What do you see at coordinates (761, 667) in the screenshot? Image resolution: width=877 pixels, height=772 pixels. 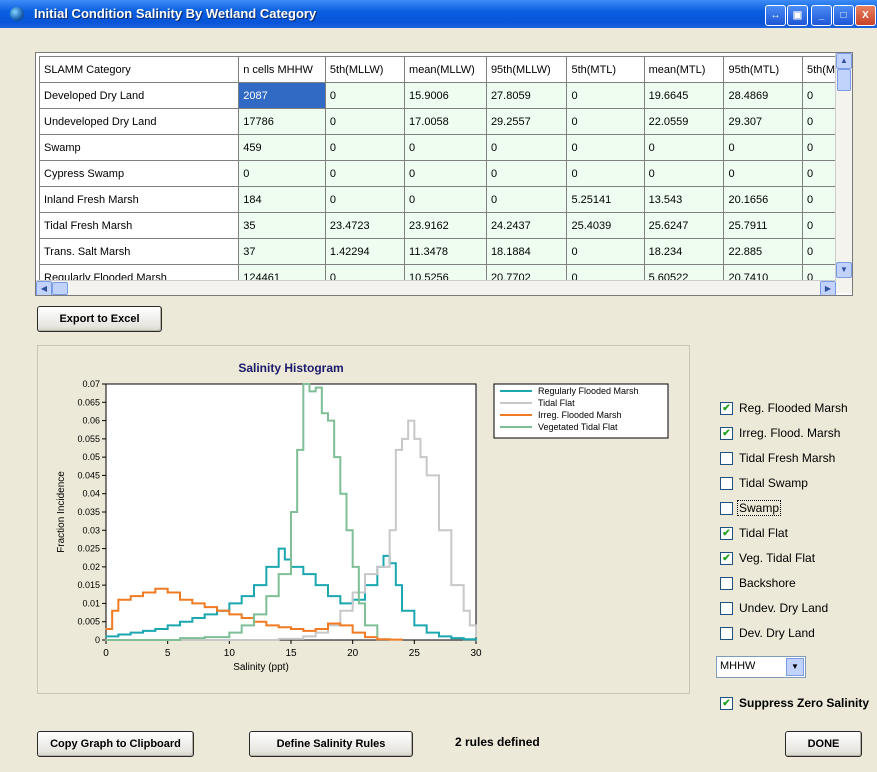 I see `tide-level-select: MHHW ▼` at bounding box center [761, 667].